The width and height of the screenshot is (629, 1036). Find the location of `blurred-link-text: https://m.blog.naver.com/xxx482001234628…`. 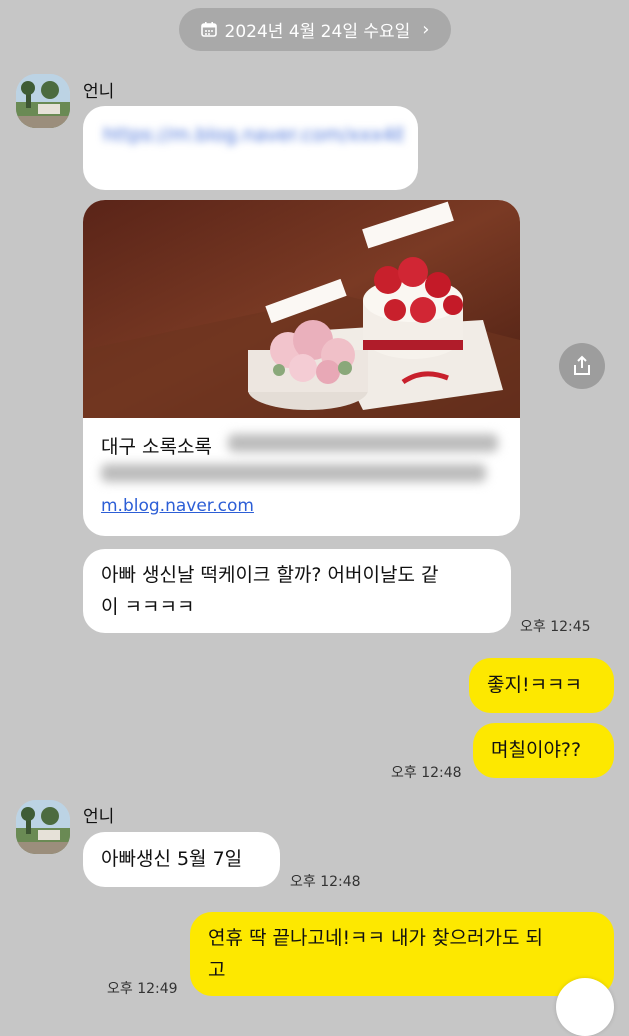

blurred-link-text: https://m.blog.naver.com/xxx482001234628… is located at coordinates (253, 135).